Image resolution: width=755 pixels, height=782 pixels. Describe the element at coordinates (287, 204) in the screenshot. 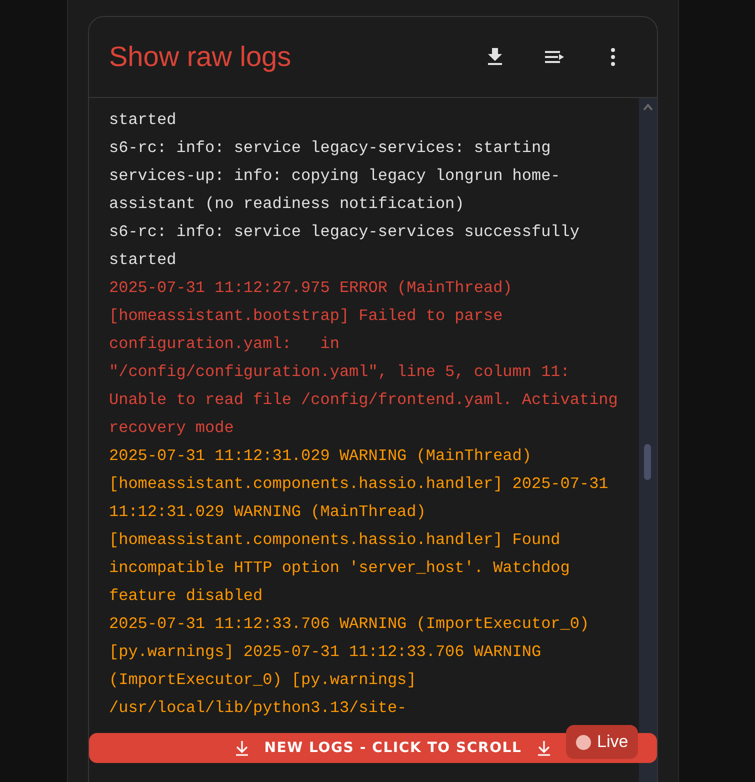

I see `log-line: assistant (no readiness notification)` at that location.